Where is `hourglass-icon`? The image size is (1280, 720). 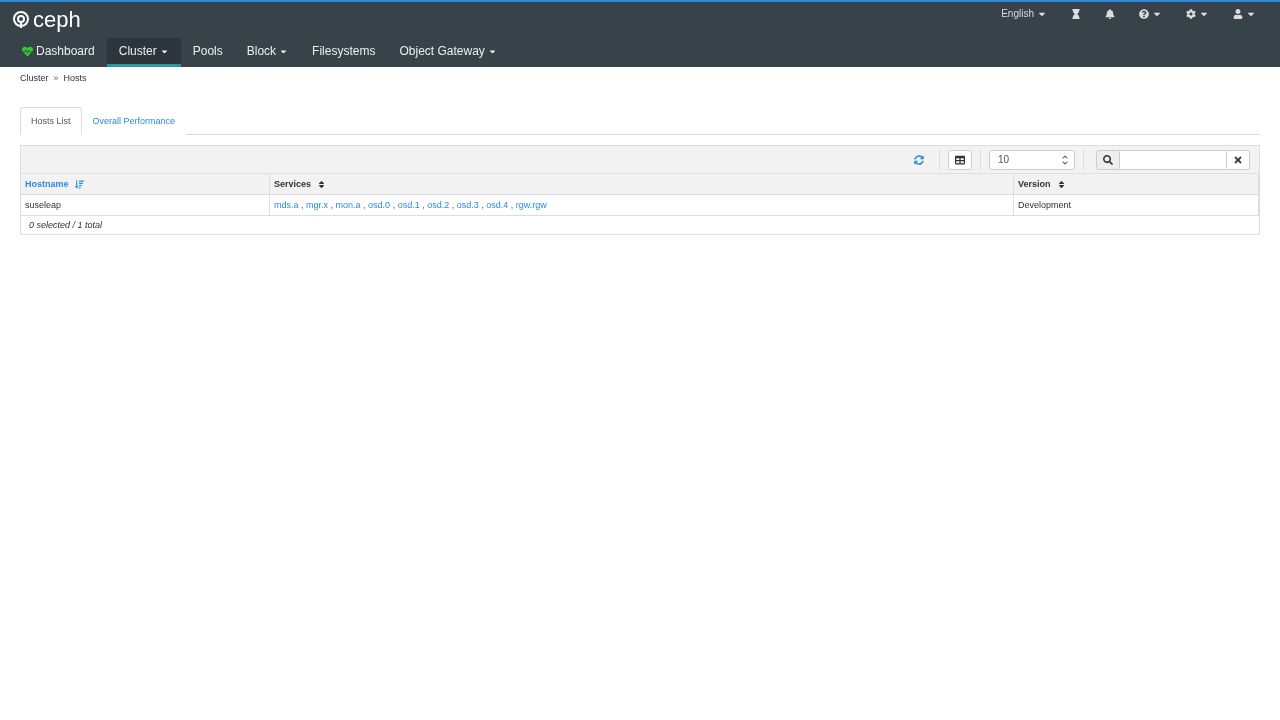
hourglass-icon is located at coordinates (1076, 13).